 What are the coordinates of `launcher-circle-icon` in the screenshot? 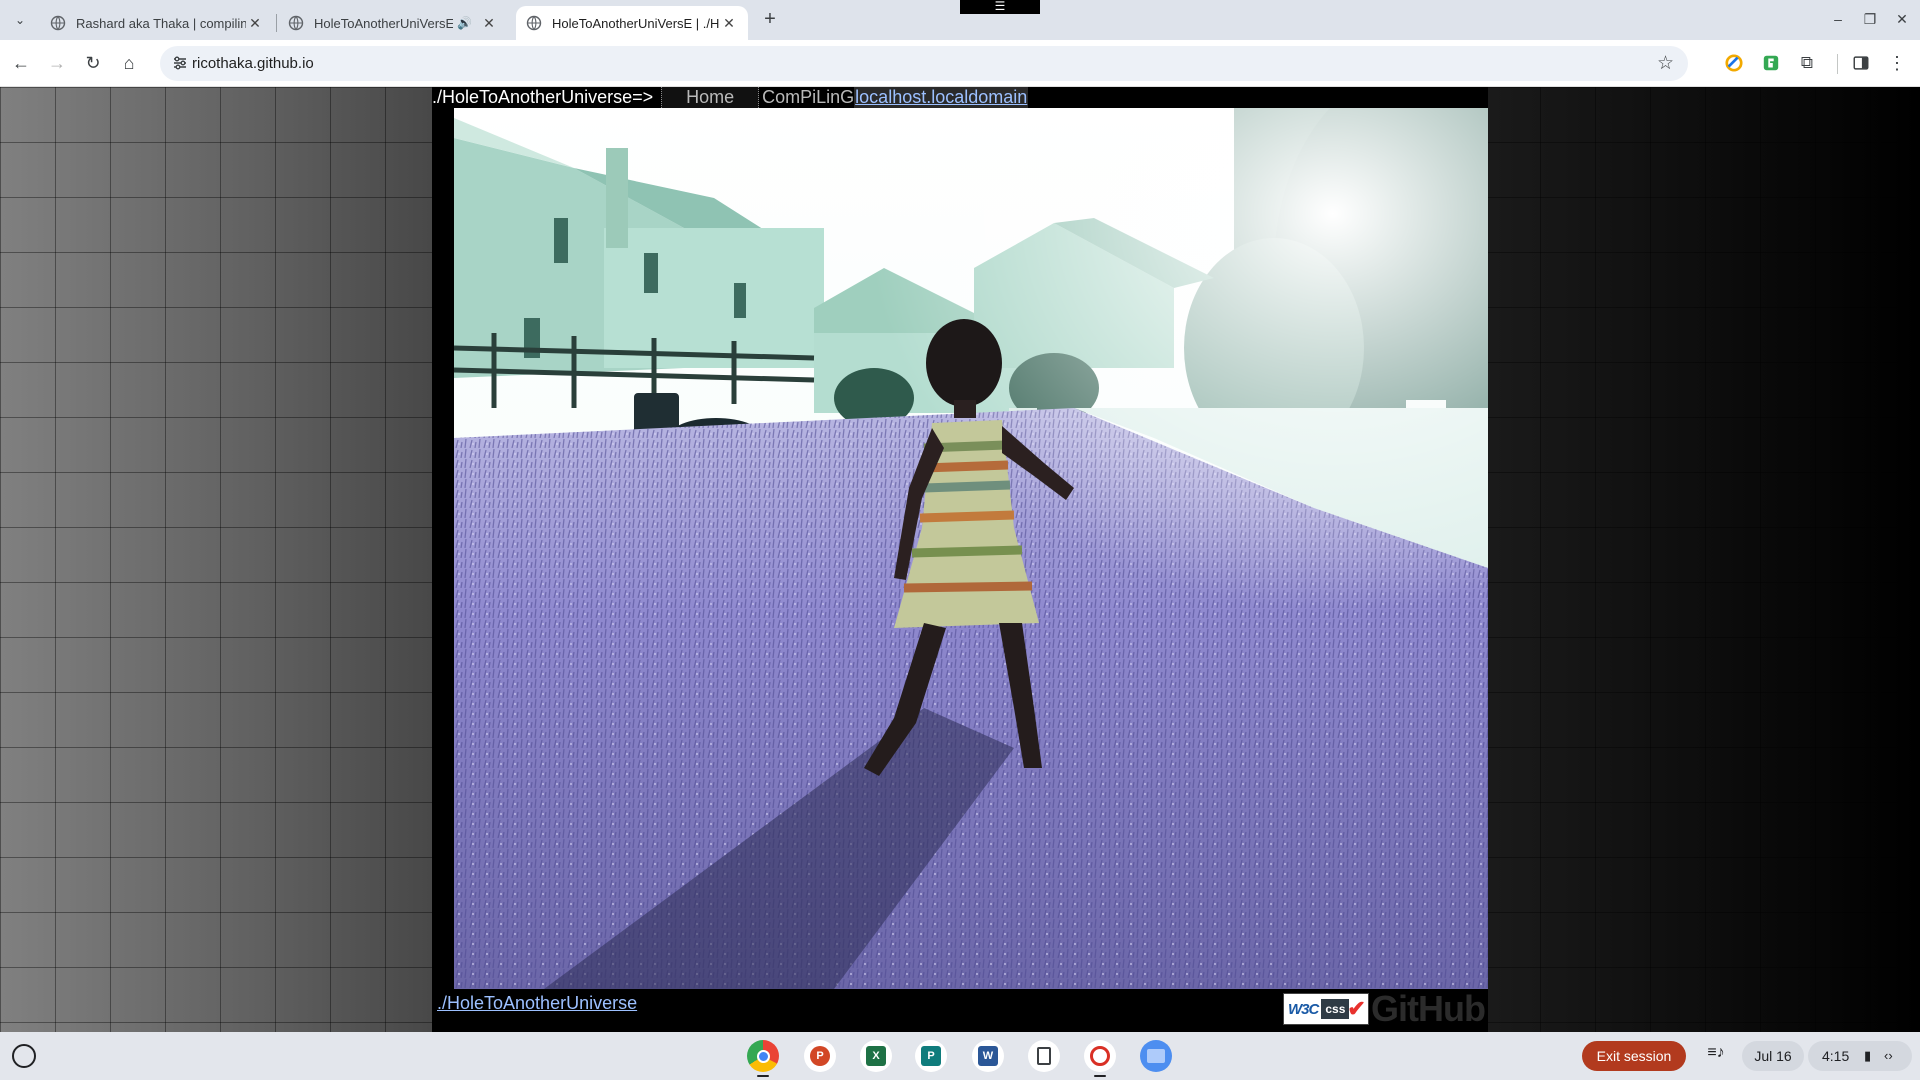 It's located at (24, 1056).